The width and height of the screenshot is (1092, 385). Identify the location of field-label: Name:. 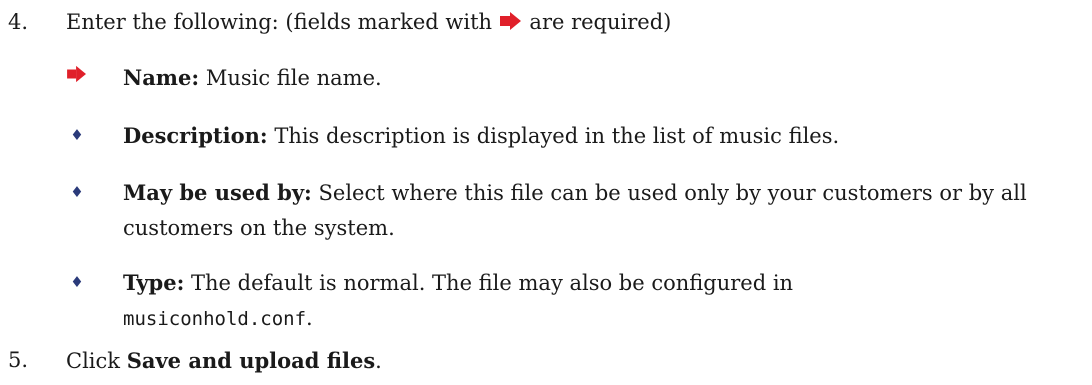
(161, 77).